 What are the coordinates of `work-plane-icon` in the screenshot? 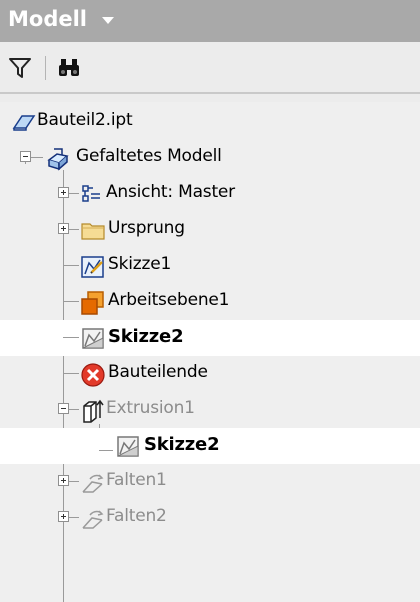 It's located at (92, 302).